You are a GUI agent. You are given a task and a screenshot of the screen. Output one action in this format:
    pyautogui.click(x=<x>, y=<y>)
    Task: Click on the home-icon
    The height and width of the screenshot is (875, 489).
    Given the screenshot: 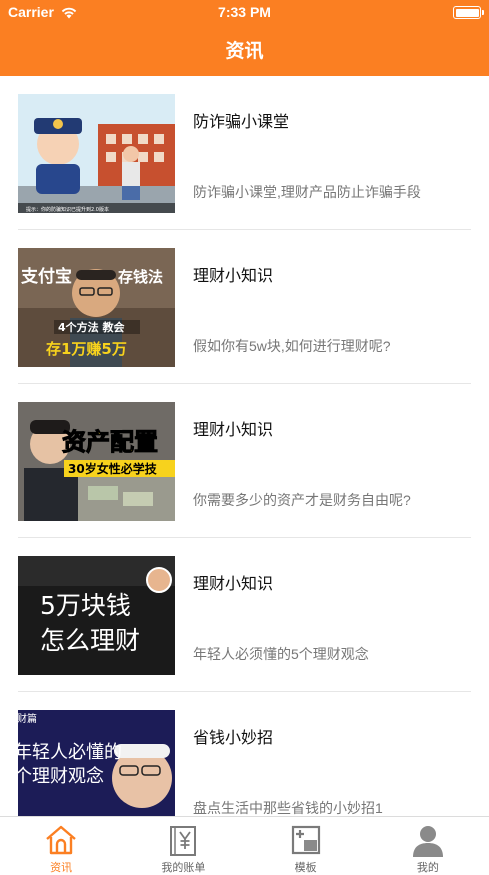 What is the action you would take?
    pyautogui.click(x=61, y=840)
    